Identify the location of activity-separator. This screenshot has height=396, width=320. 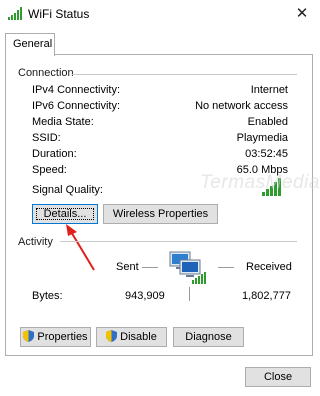
(178, 241).